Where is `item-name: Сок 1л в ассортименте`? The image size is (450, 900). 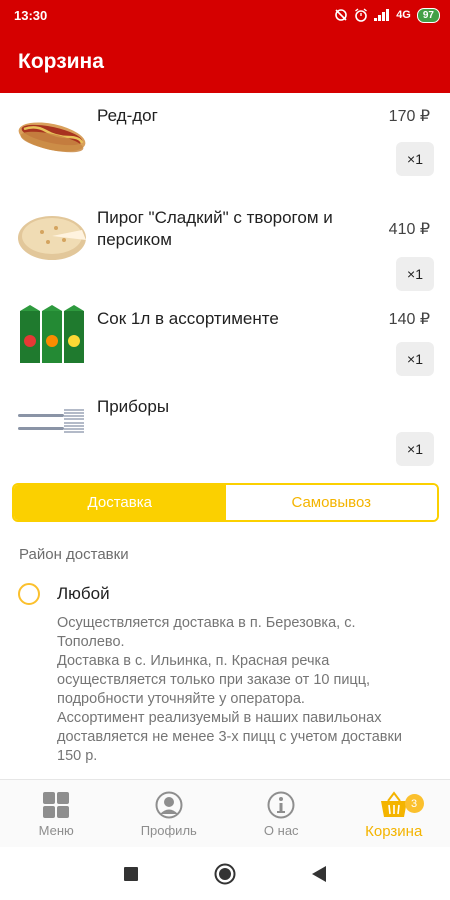 item-name: Сок 1л в ассортименте is located at coordinates (188, 318).